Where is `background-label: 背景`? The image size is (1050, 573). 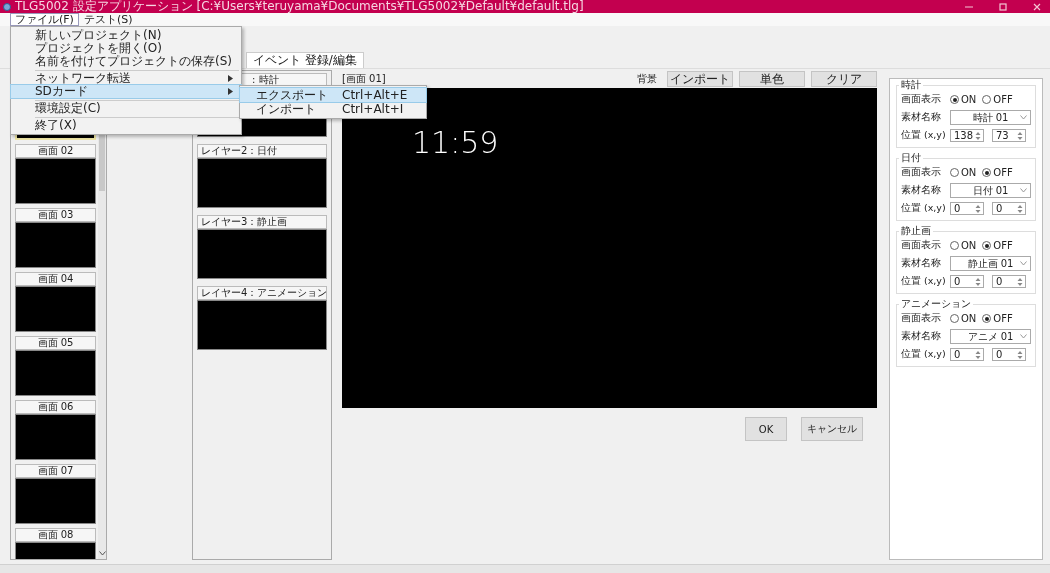 background-label: 背景 is located at coordinates (647, 79).